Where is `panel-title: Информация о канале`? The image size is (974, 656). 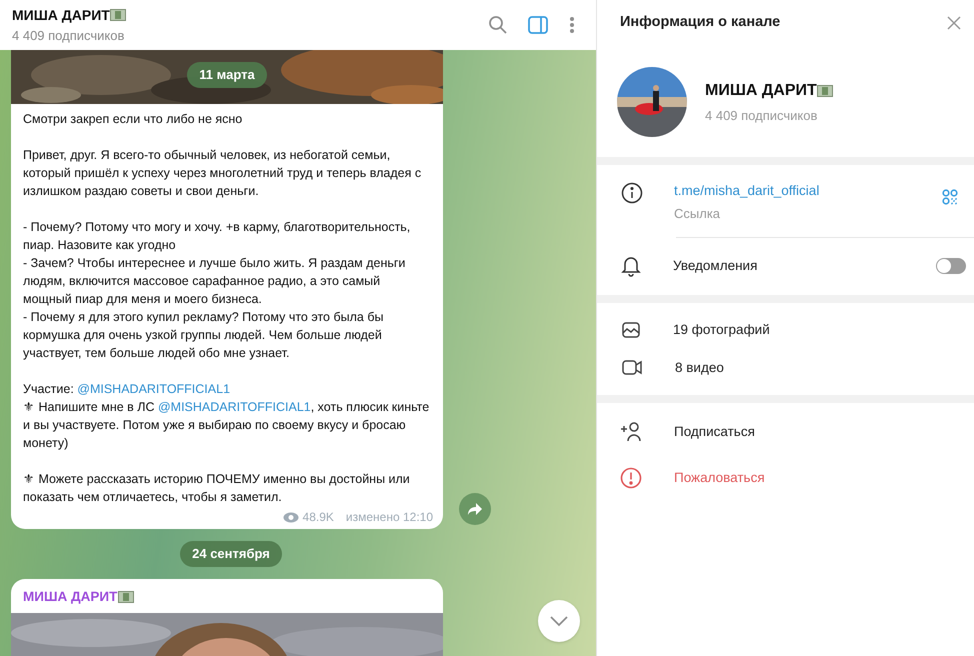
panel-title: Информация о канале is located at coordinates (701, 22).